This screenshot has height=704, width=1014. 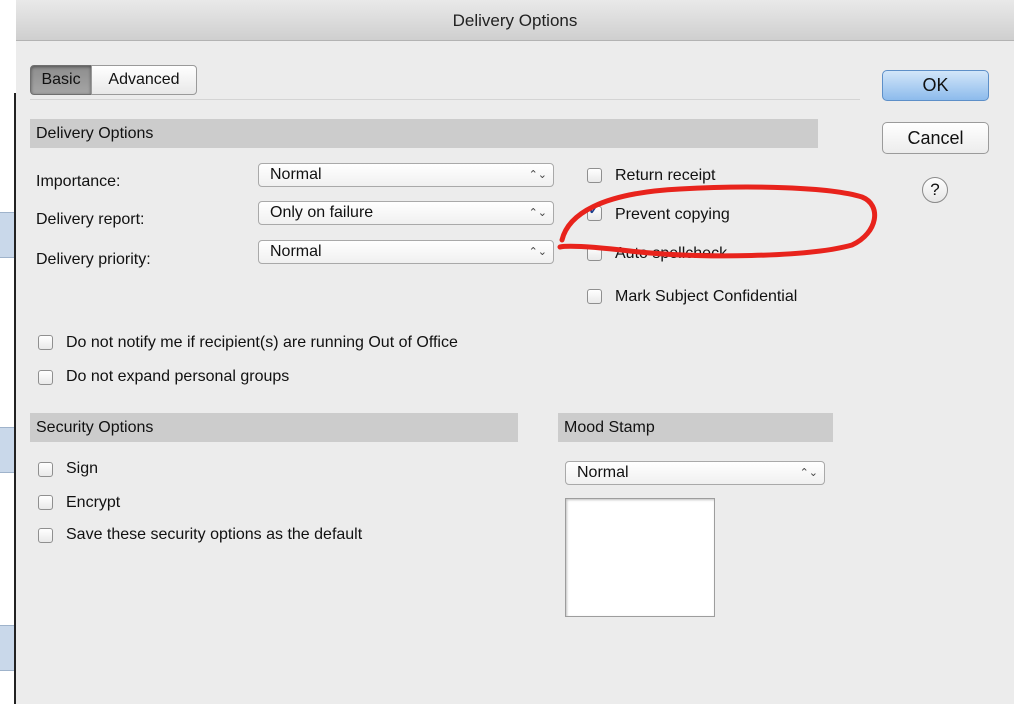 What do you see at coordinates (594, 296) in the screenshot?
I see `mark-confidential-checkbox` at bounding box center [594, 296].